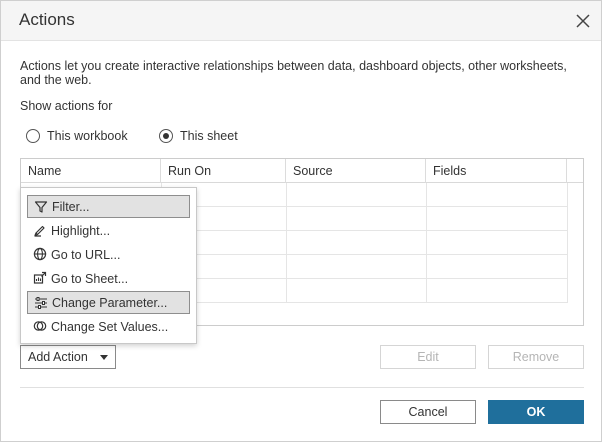 Image resolution: width=602 pixels, height=442 pixels. What do you see at coordinates (104, 357) in the screenshot?
I see `caret-down-icon` at bounding box center [104, 357].